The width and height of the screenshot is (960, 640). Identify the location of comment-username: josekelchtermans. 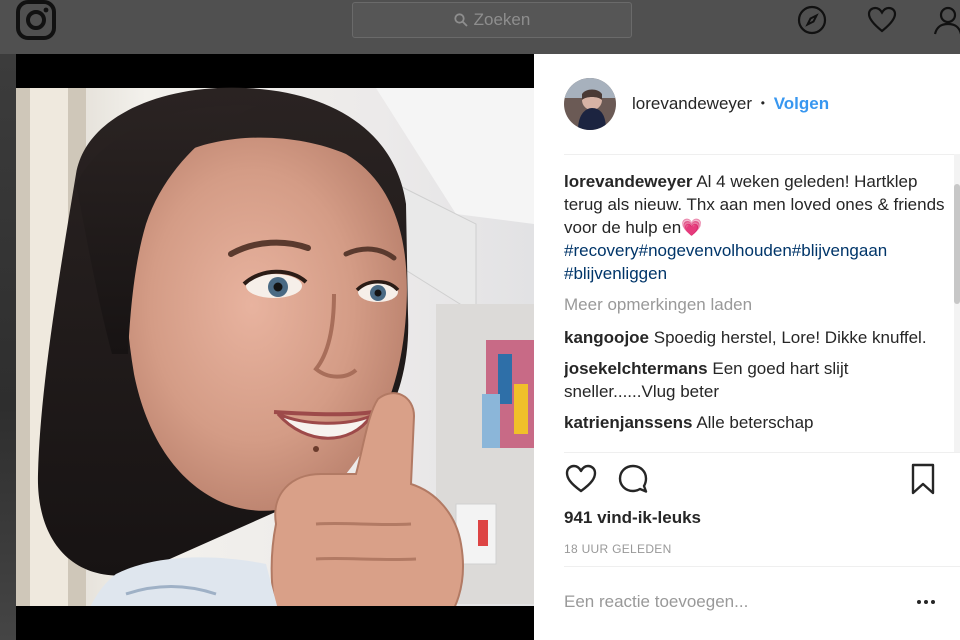
(636, 368).